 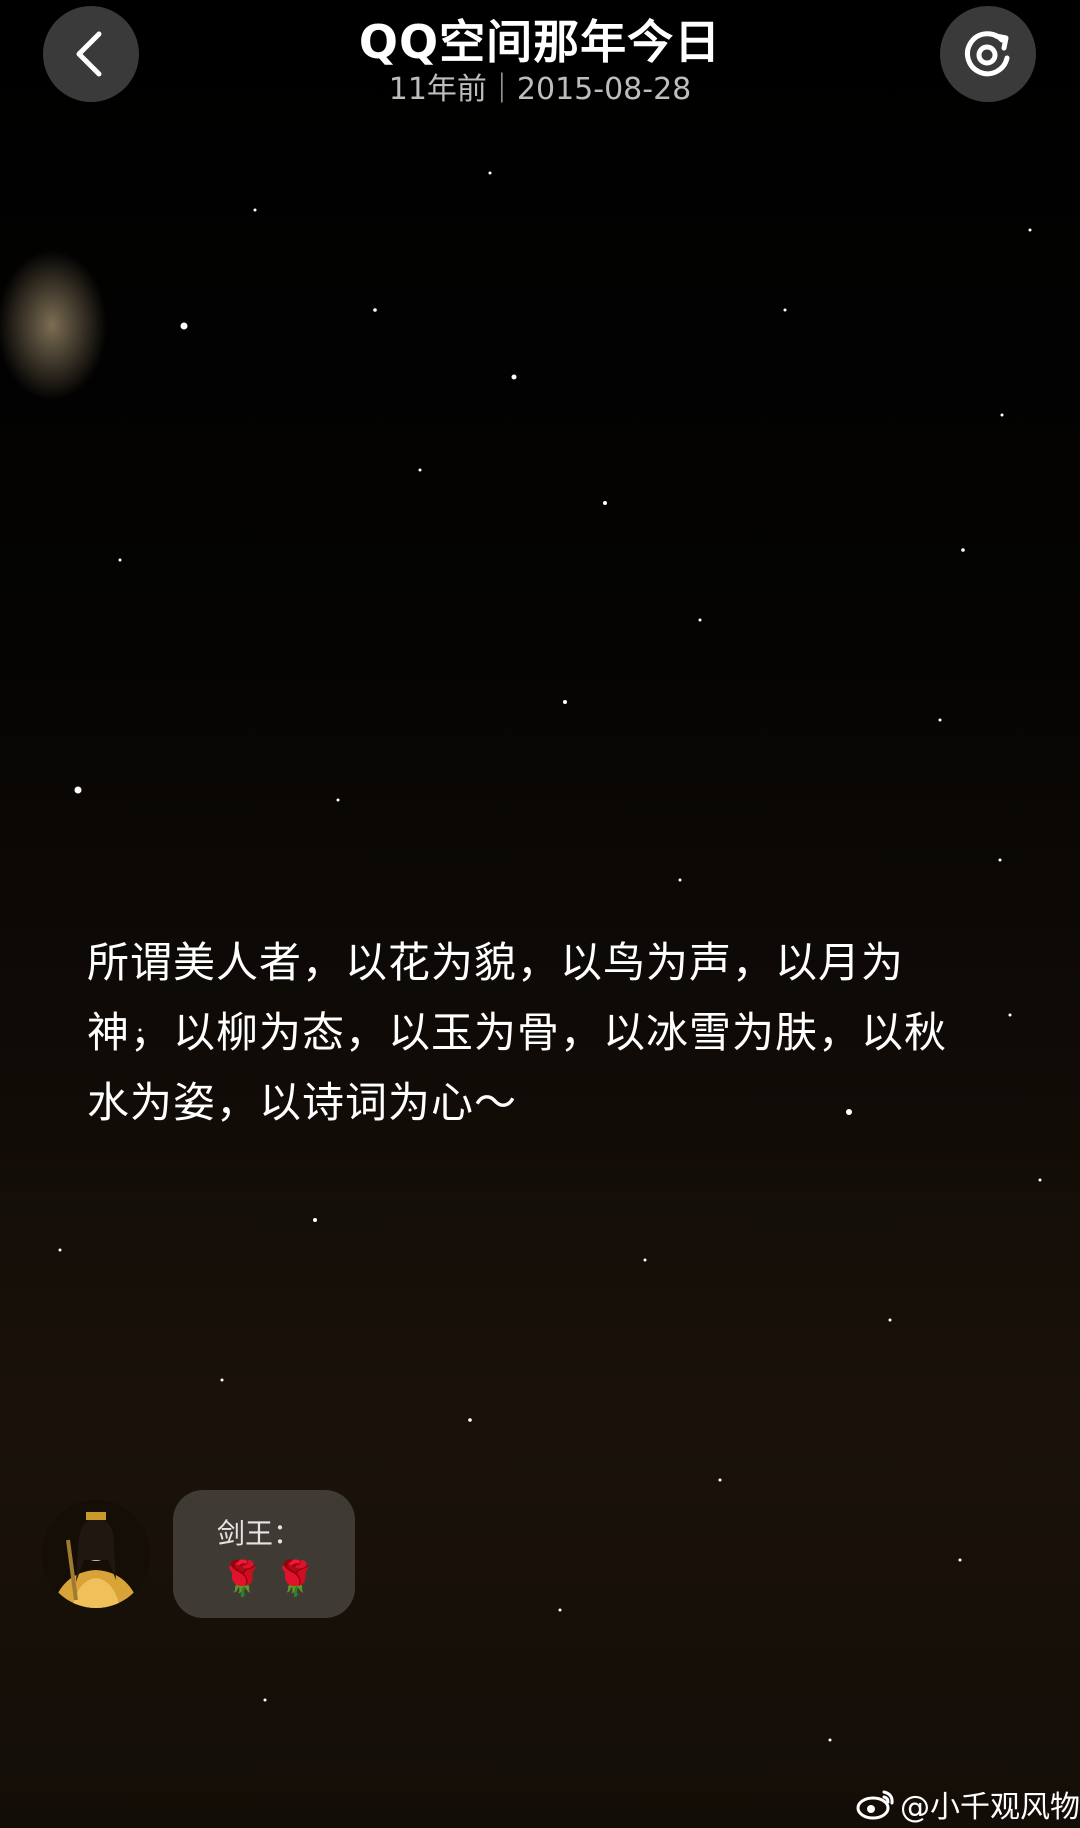 I want to click on page-subtitle-date: 11年前｜2015-08-28, so click(x=540, y=89).